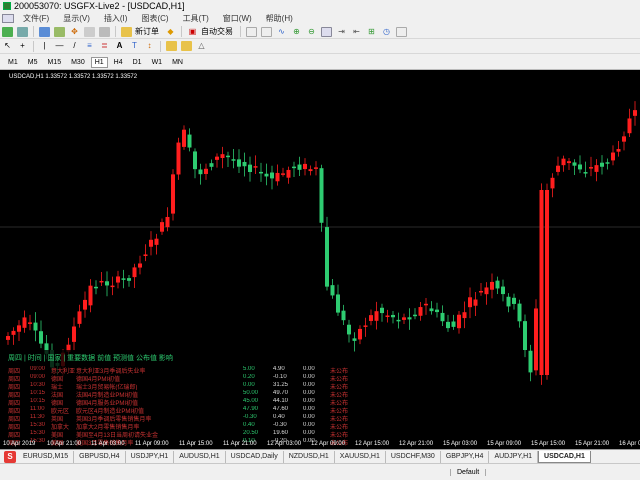 The image size is (640, 480). I want to click on timeframe-h4: H4, so click(118, 62).